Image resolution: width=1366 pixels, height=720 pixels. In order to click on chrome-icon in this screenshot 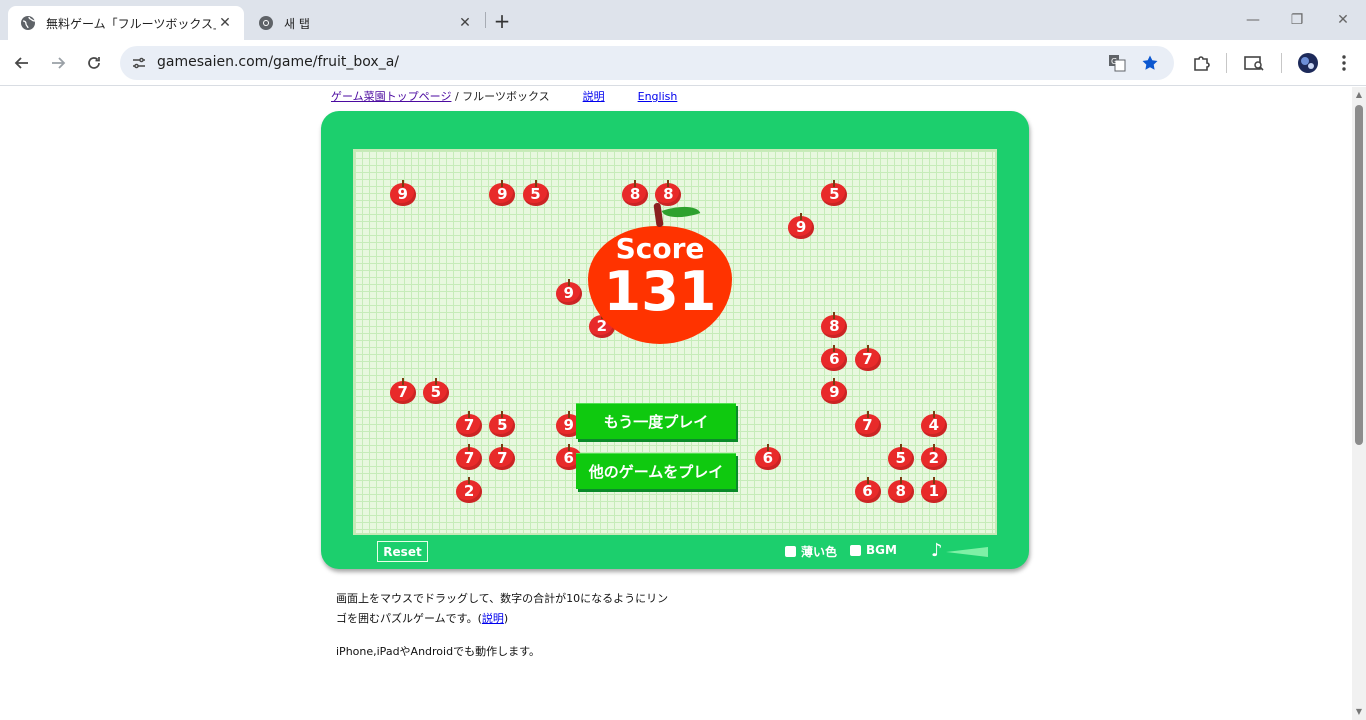, I will do `click(266, 23)`.